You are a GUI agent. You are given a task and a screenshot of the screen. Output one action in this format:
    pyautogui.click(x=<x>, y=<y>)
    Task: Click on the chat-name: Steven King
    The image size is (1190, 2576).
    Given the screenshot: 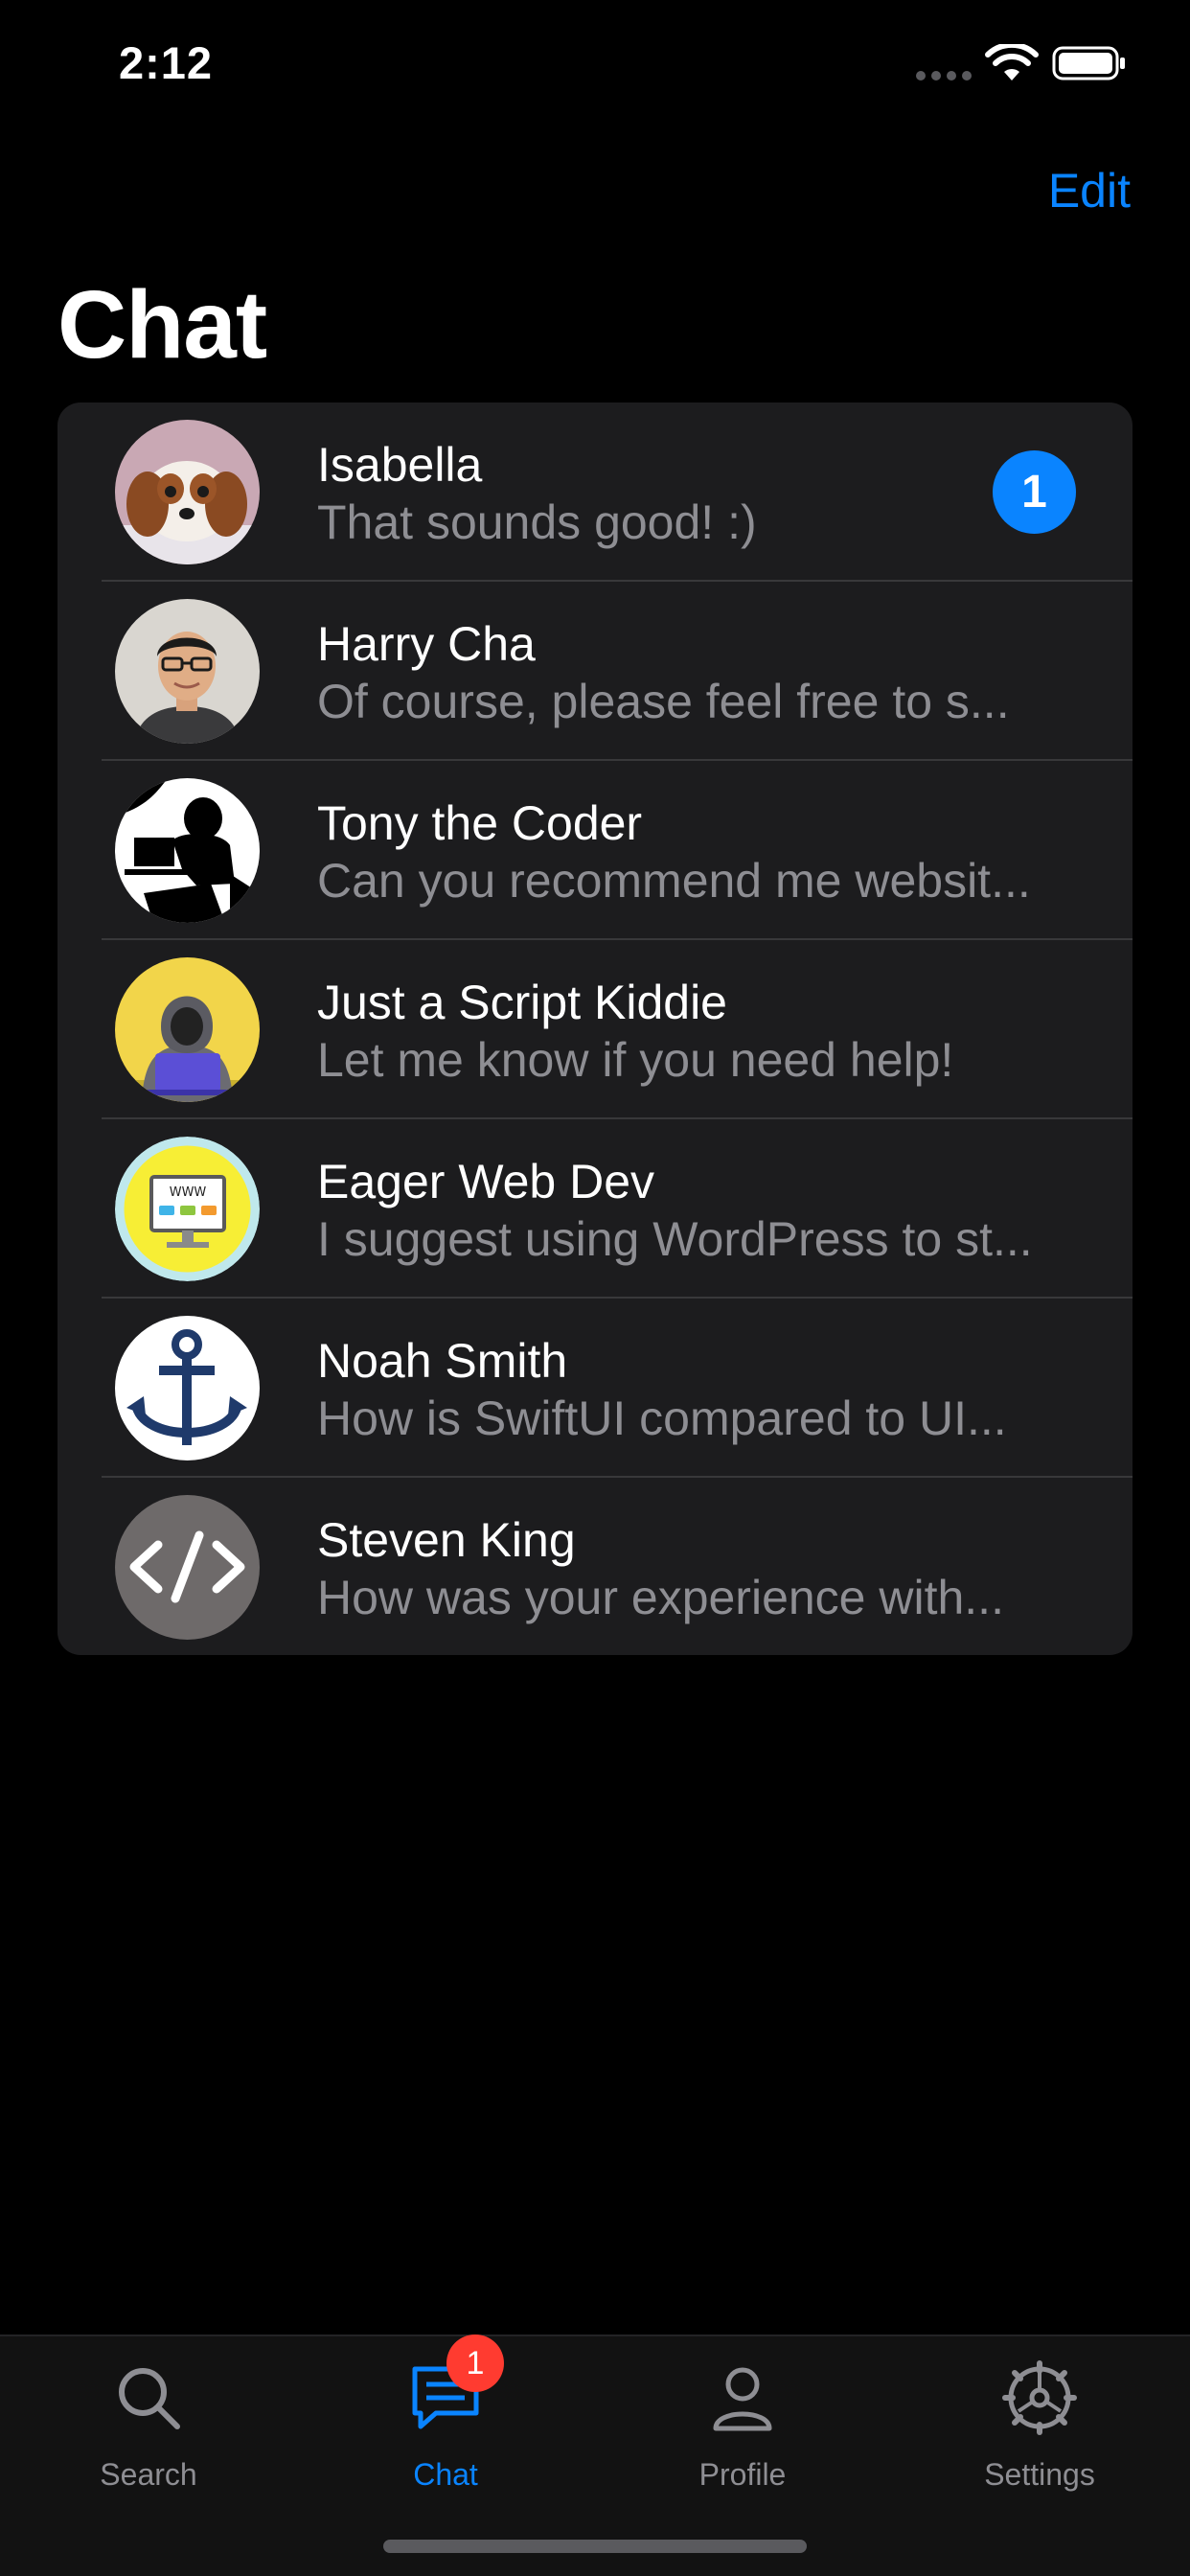 What is the action you would take?
    pyautogui.click(x=447, y=1540)
    